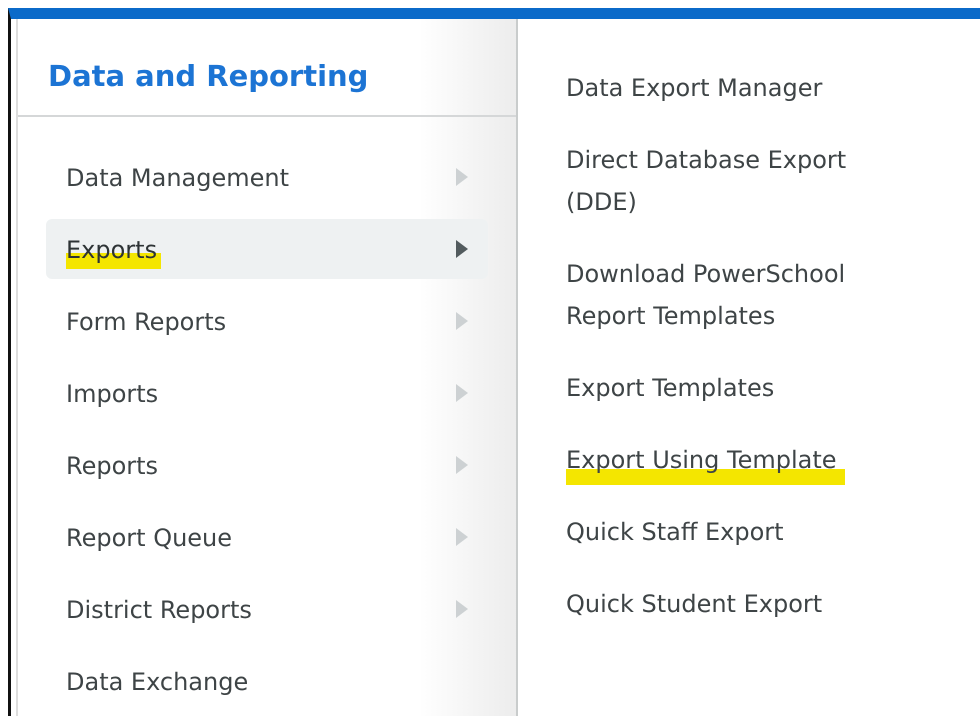 The height and width of the screenshot is (716, 980). Describe the element at coordinates (698, 90) in the screenshot. I see `submenu-link: Data Export Manager` at that location.